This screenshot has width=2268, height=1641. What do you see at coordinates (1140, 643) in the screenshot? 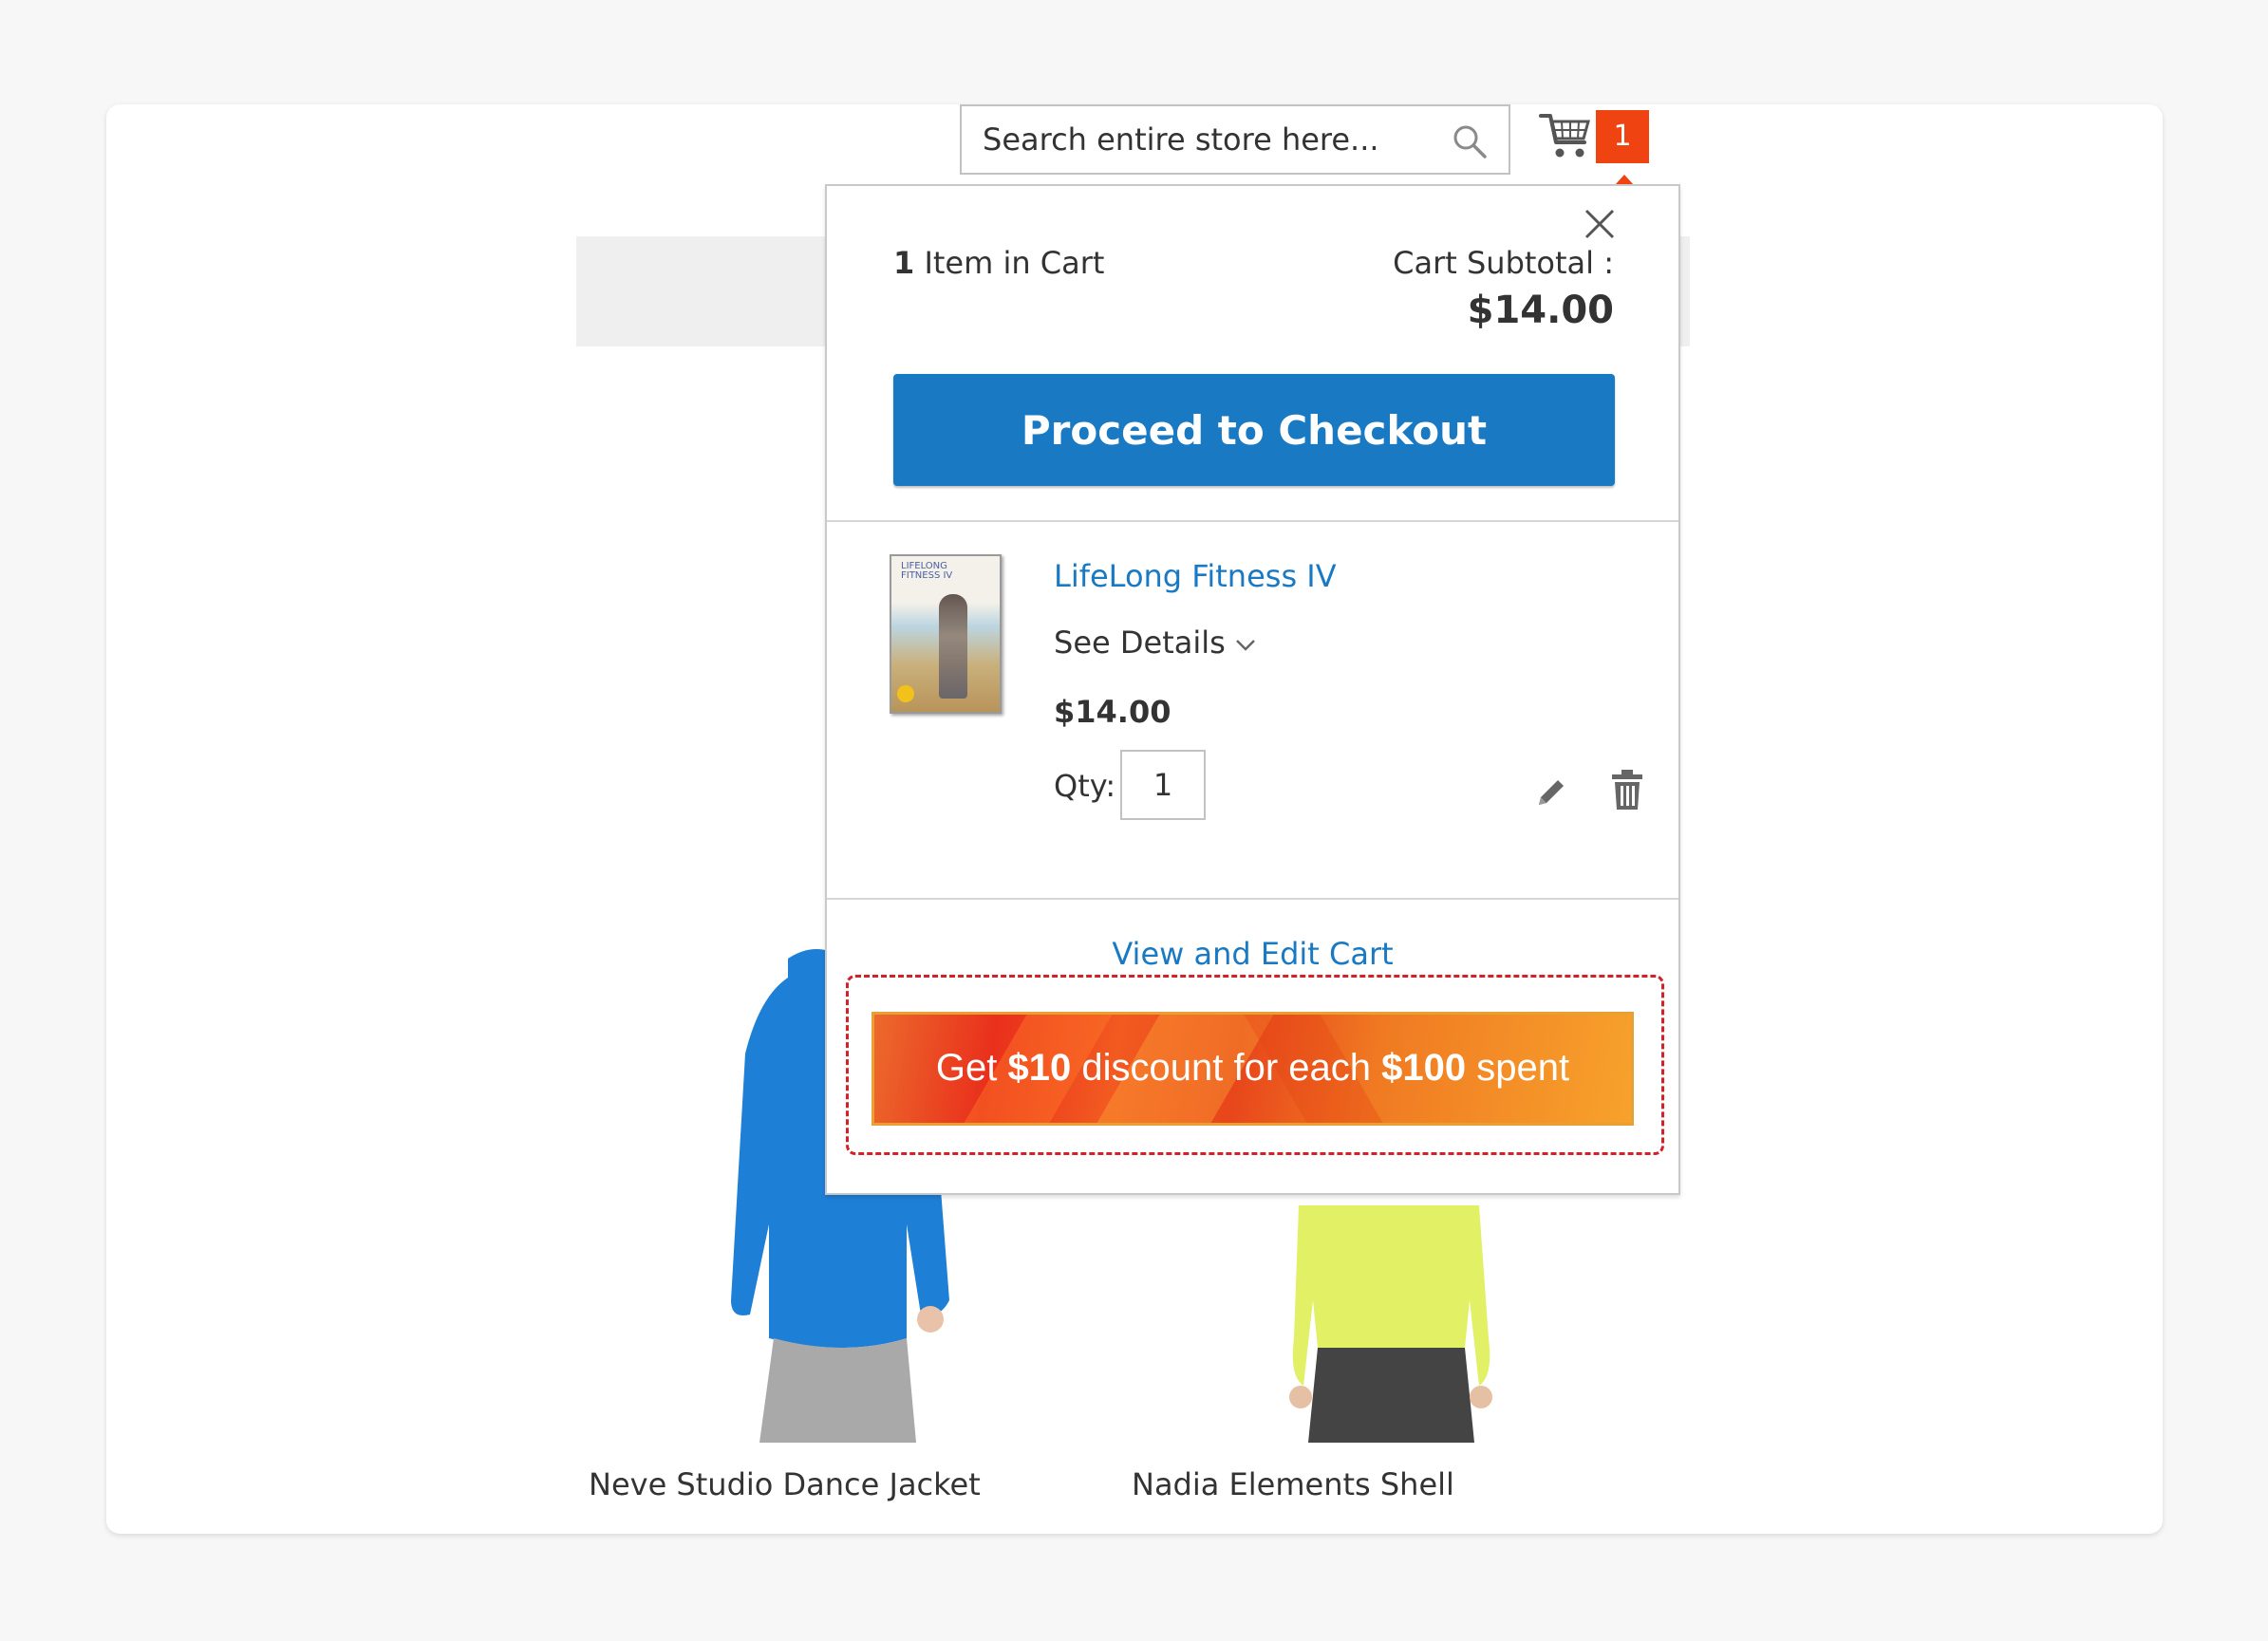
I see `see-details-label: See Details` at bounding box center [1140, 643].